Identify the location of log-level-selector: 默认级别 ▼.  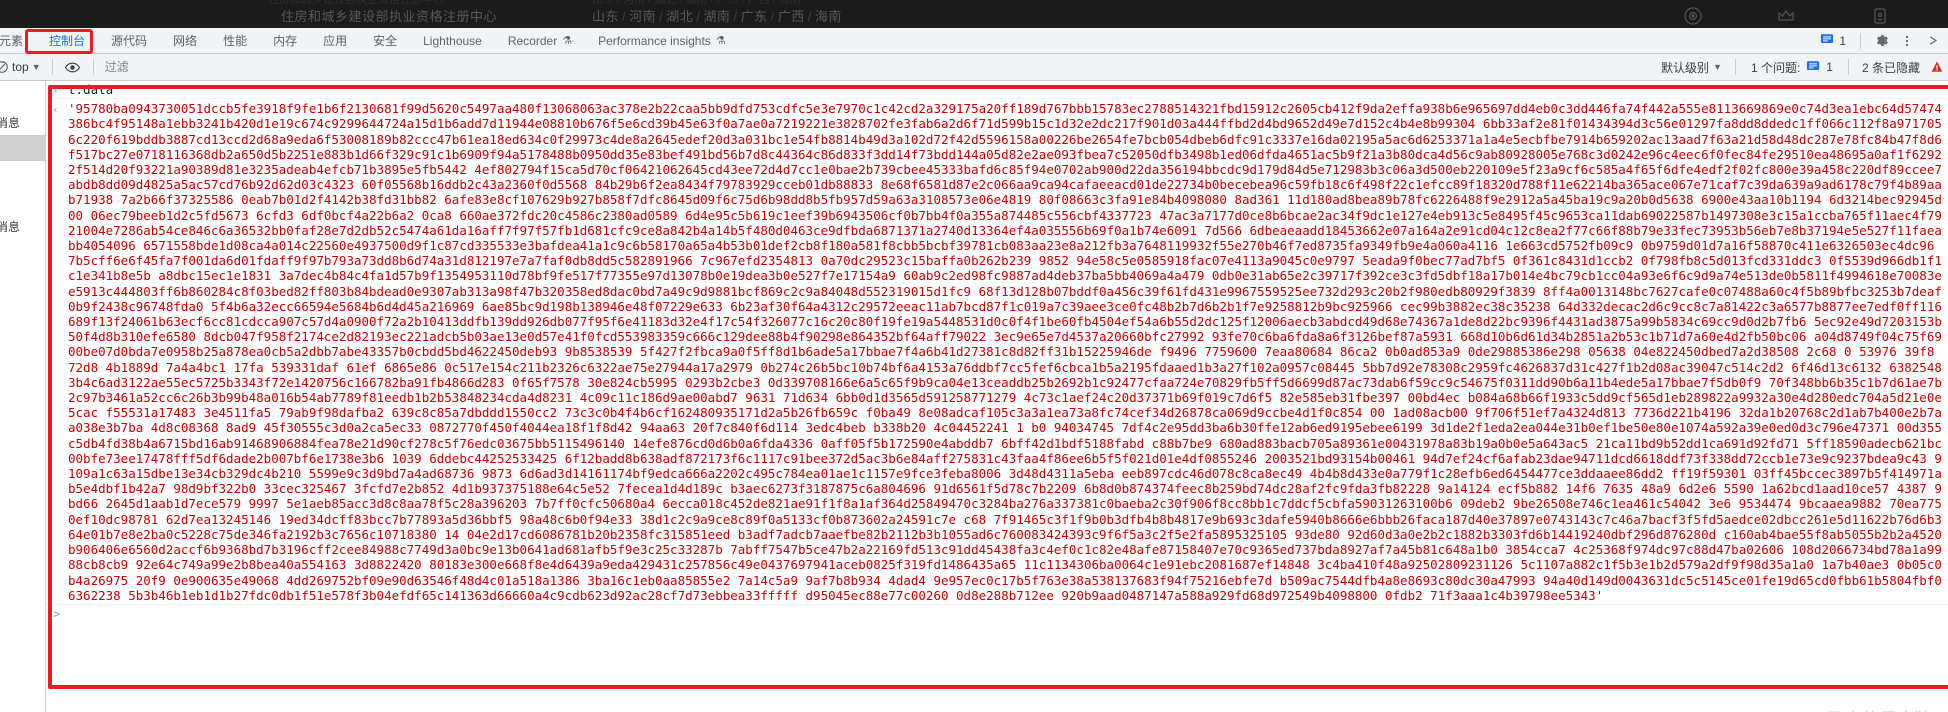
(1691, 67).